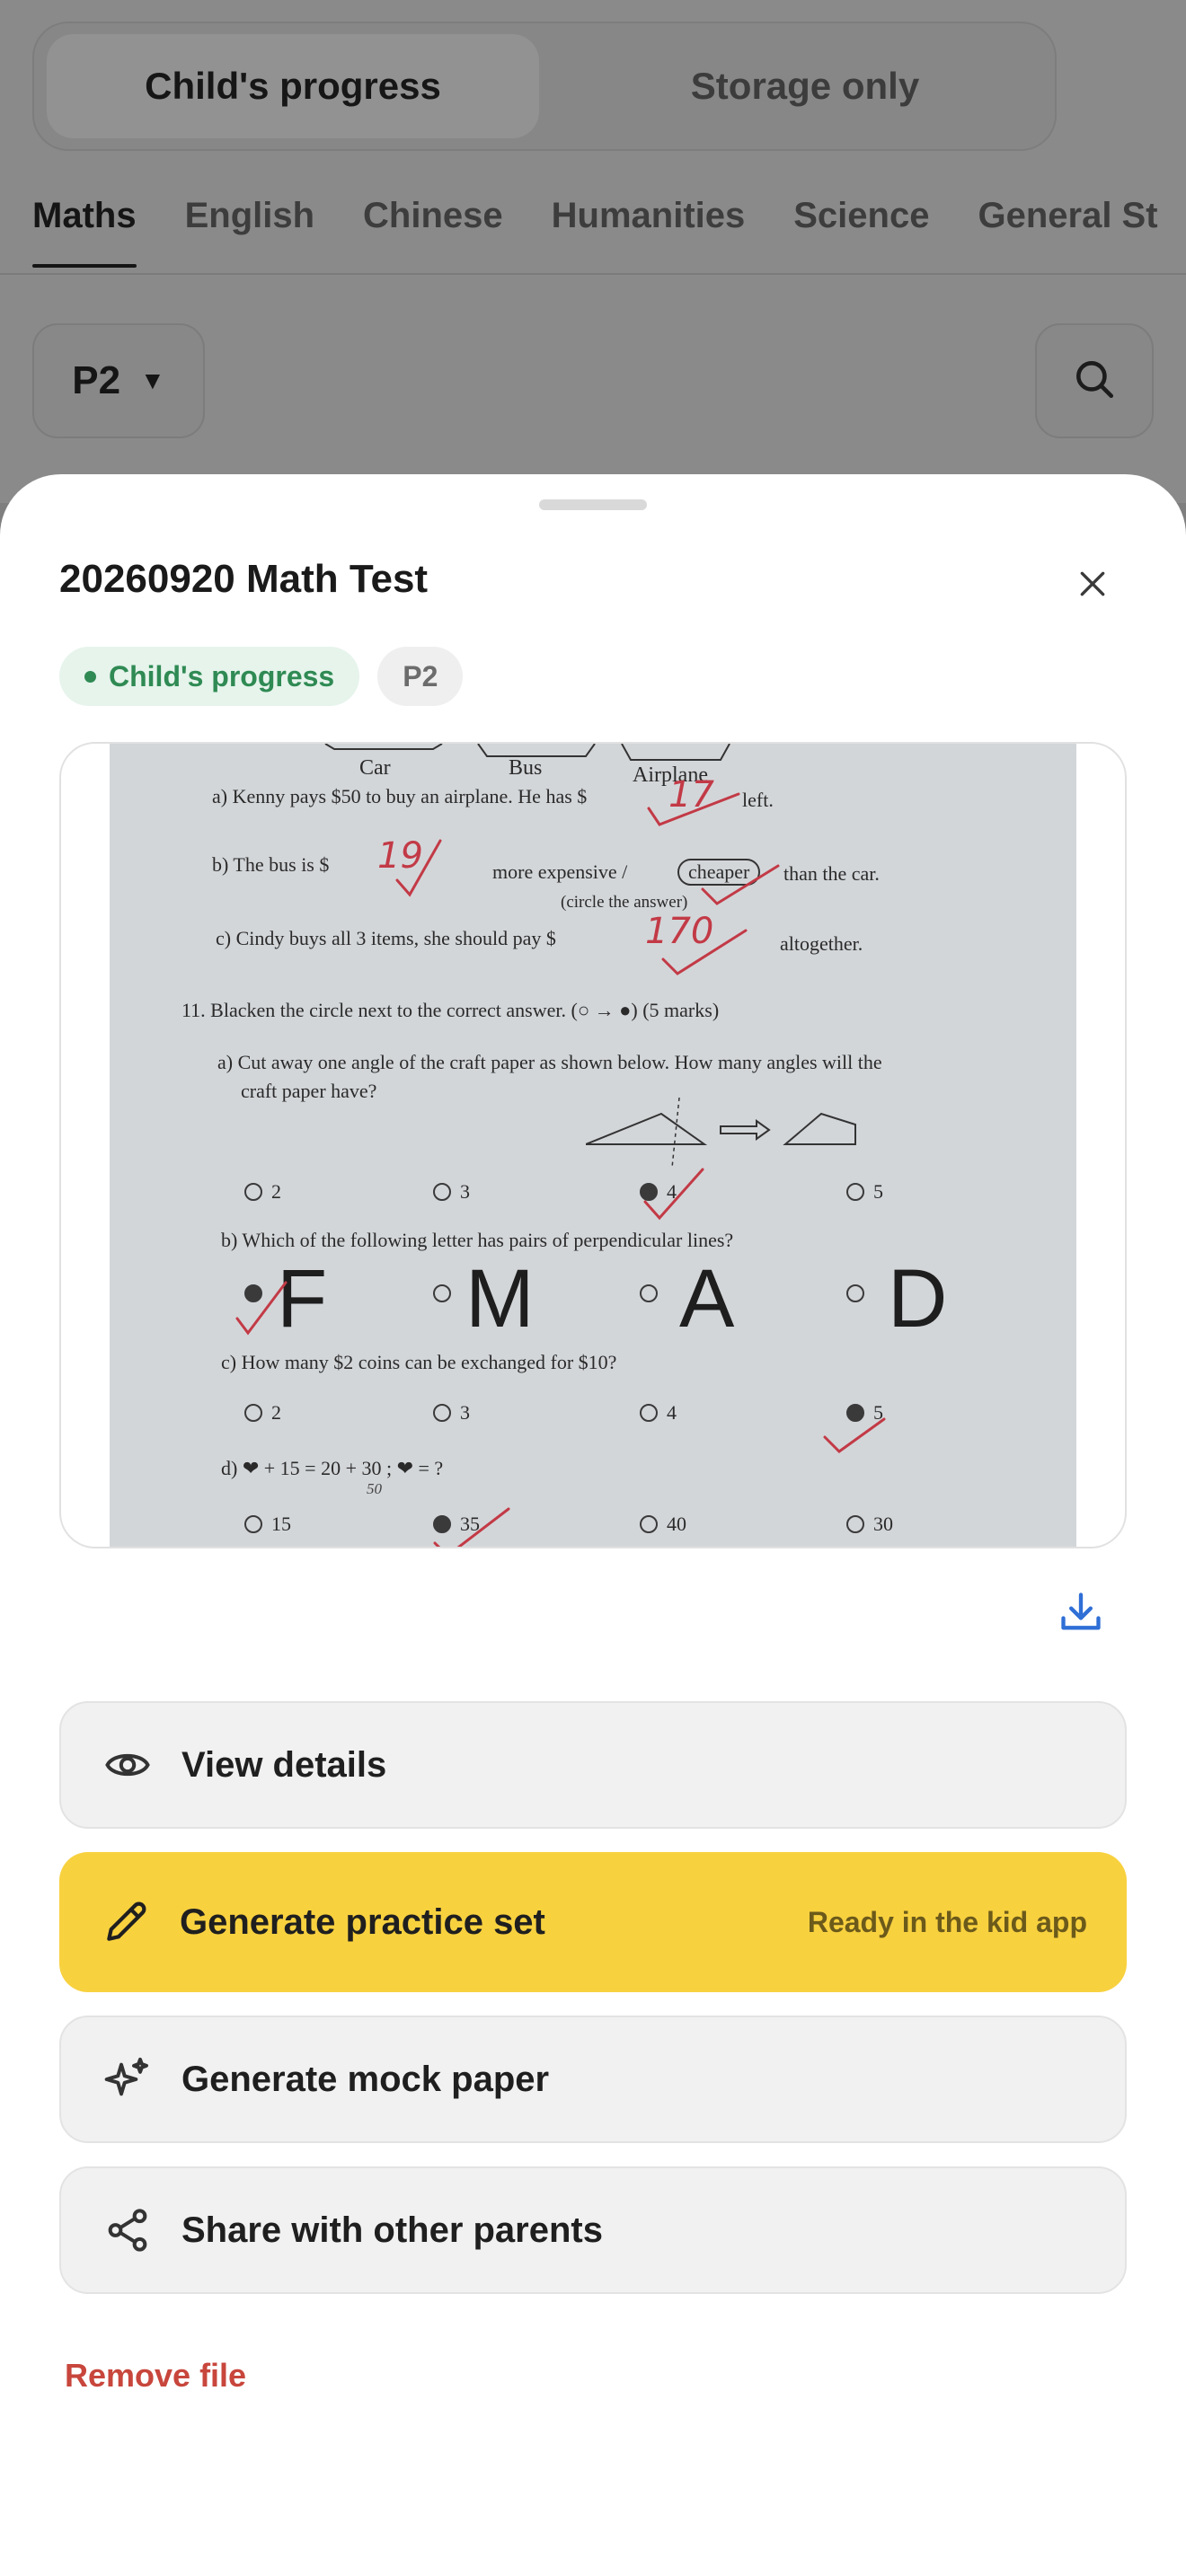  What do you see at coordinates (593, 274) in the screenshot?
I see `tabs-divider` at bounding box center [593, 274].